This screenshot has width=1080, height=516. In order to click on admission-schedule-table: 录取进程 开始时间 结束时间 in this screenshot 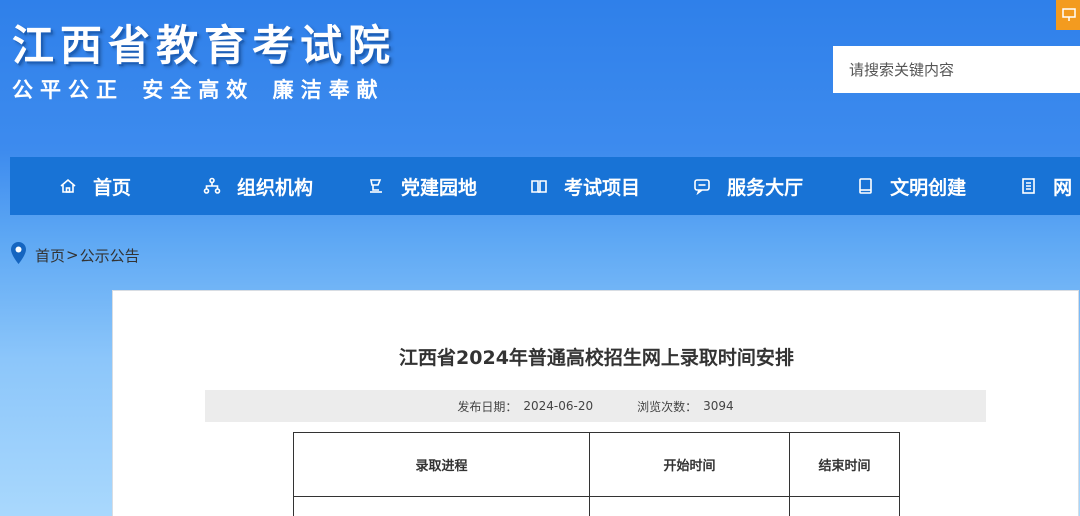, I will do `click(596, 474)`.